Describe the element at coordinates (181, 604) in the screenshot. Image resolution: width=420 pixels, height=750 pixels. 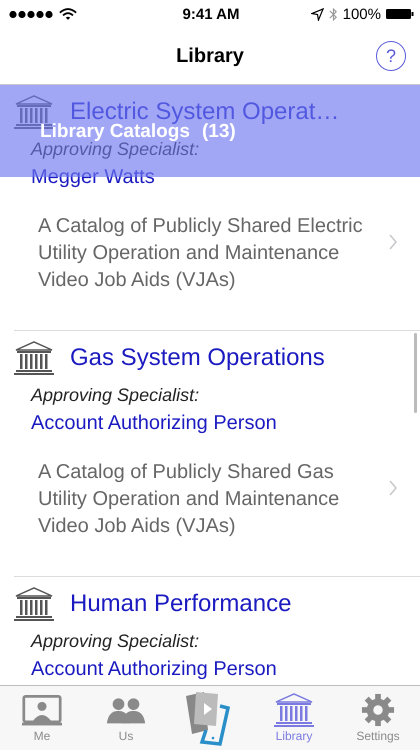
I see `catalog-title: Human Performance` at that location.